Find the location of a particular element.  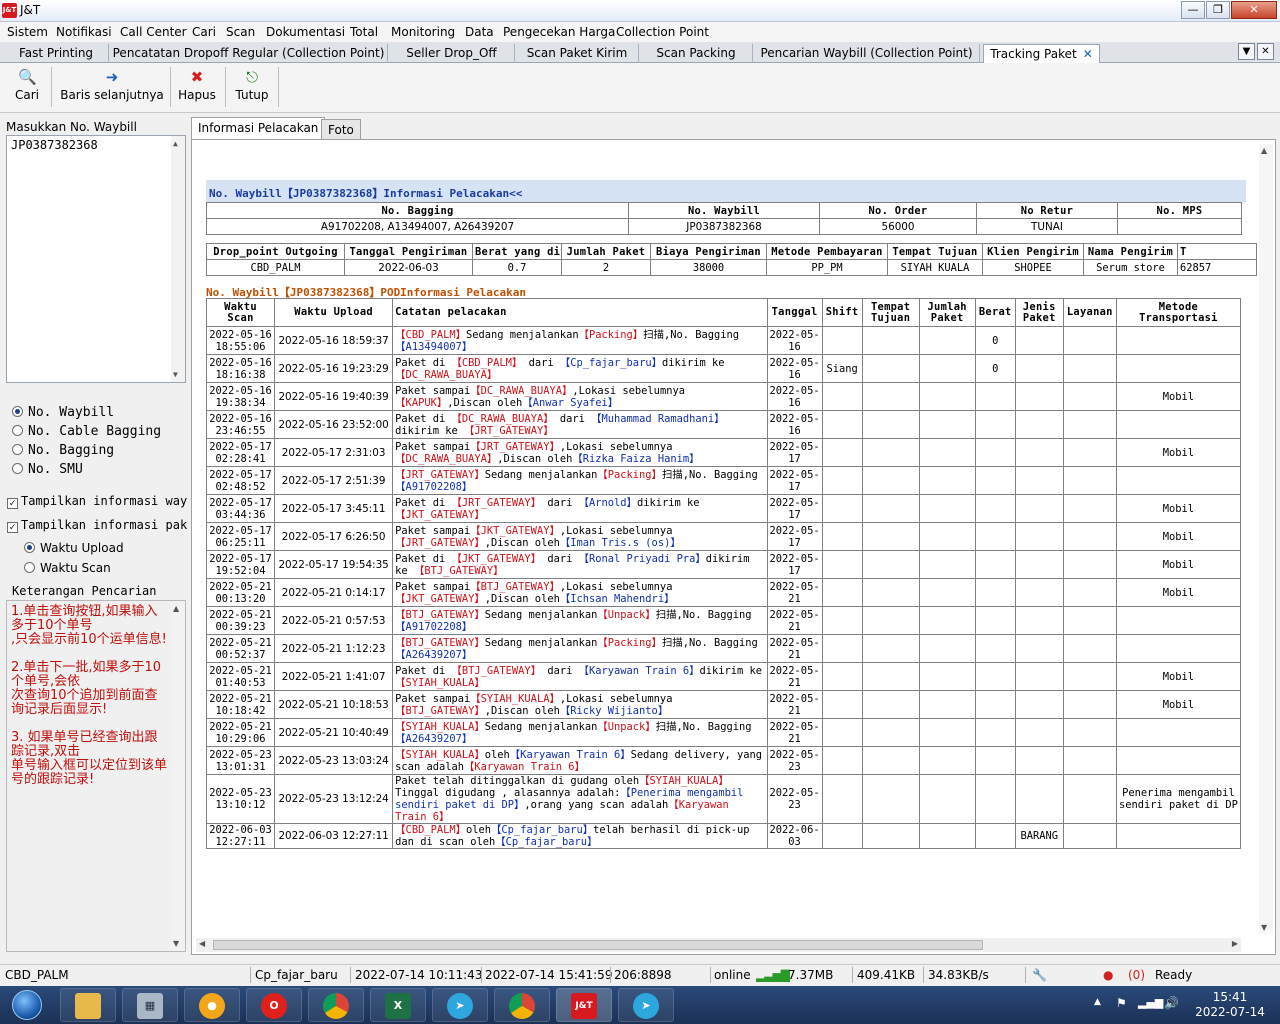

tutup-button: ⎋ Tutup is located at coordinates (252, 87).